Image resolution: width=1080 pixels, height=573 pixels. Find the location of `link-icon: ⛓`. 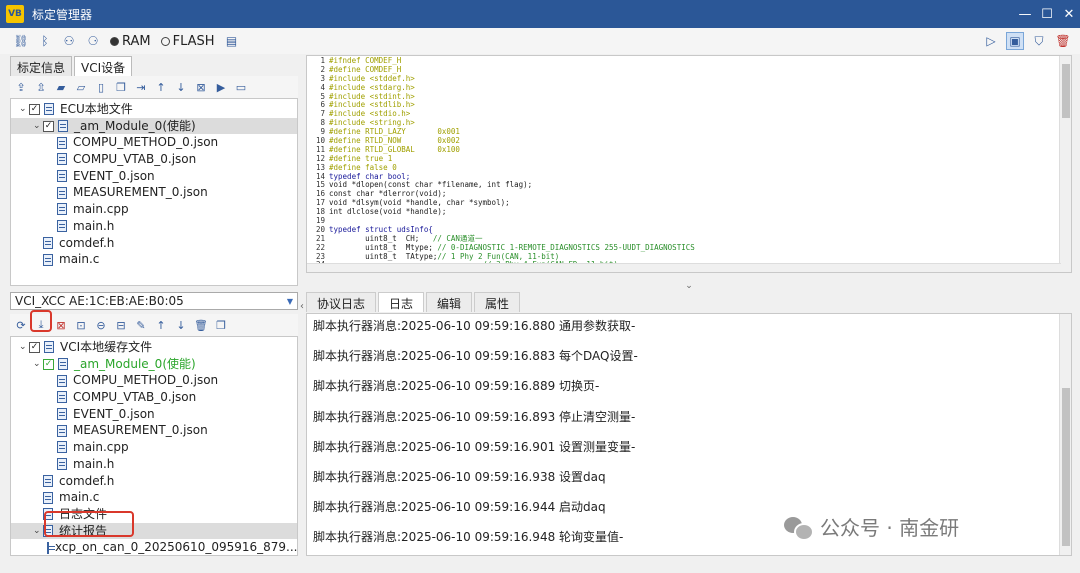

link-icon: ⛓ is located at coordinates (20, 41).